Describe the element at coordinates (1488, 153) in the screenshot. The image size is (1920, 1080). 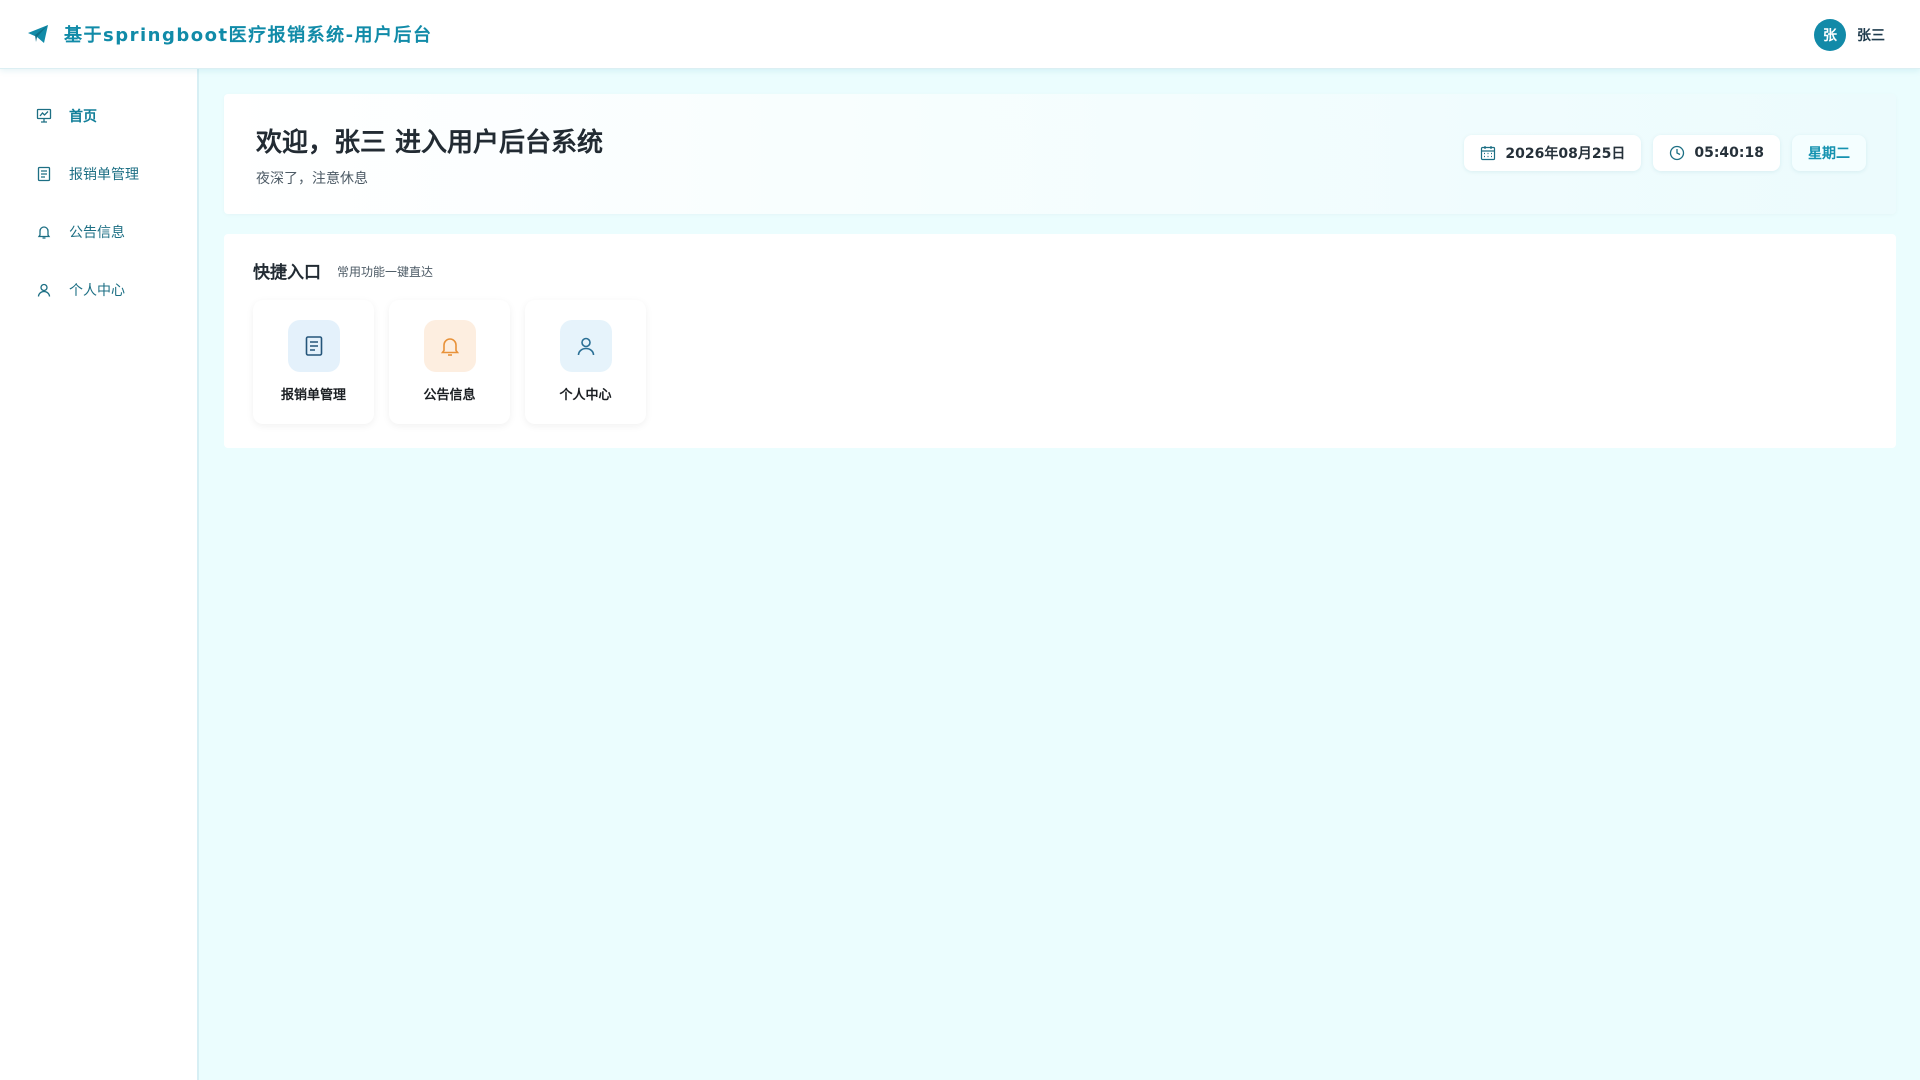
I see `calendar-icon` at that location.